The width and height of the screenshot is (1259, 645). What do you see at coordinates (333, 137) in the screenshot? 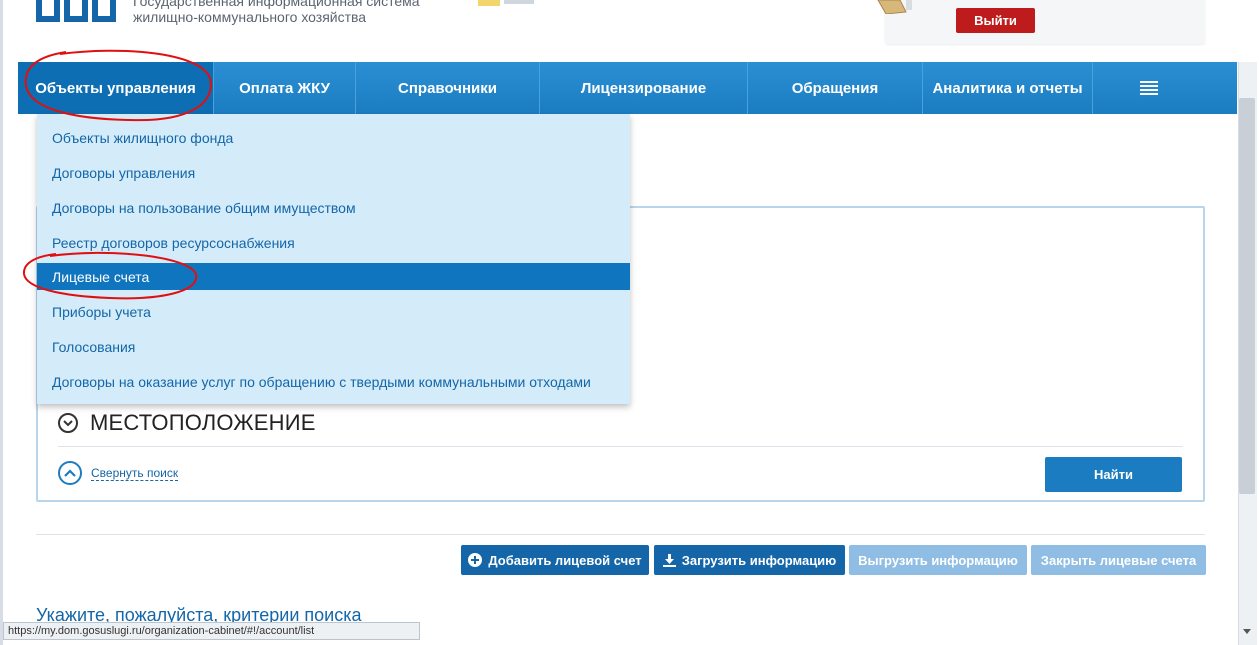
I see `dropdown-item-housing-stock: Объекты жилищного фонда` at bounding box center [333, 137].